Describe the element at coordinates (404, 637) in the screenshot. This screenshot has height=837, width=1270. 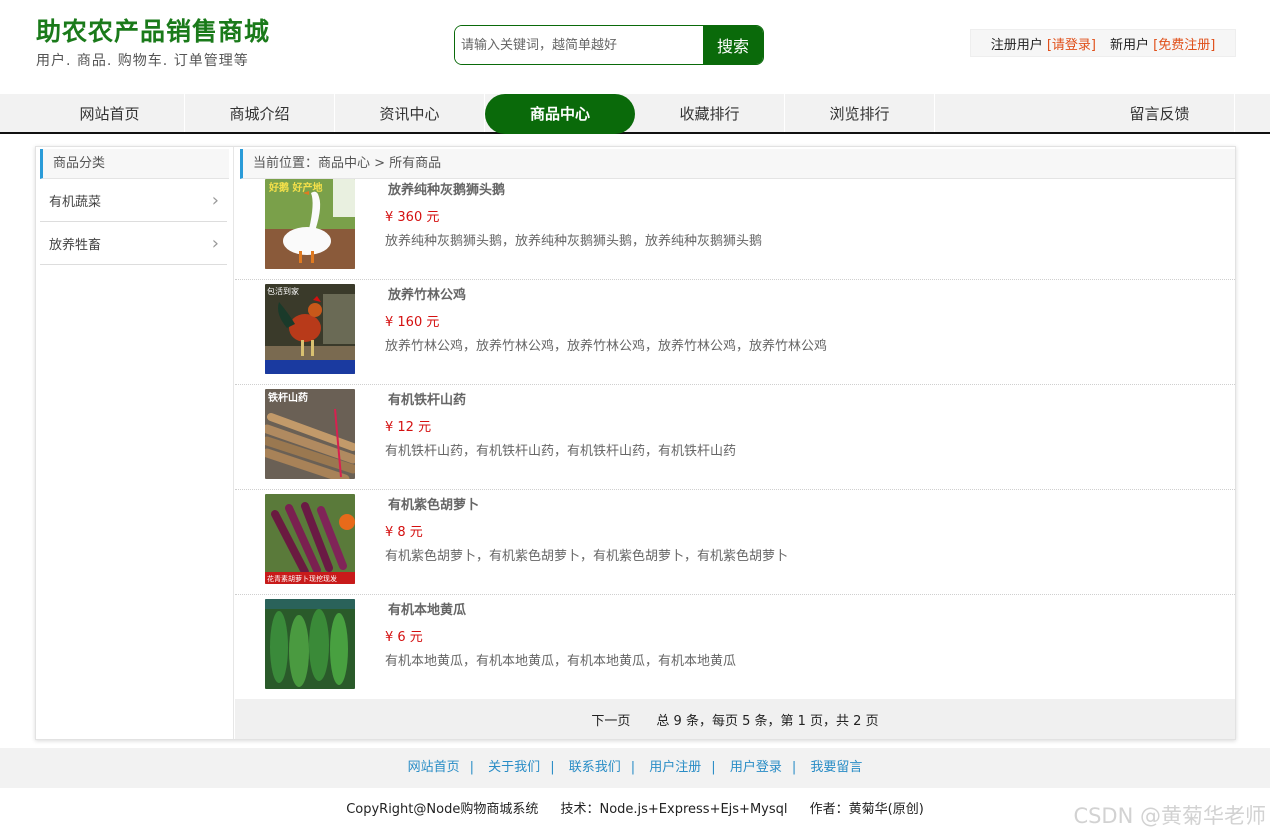
I see `product-price: ¥ 6 元` at that location.